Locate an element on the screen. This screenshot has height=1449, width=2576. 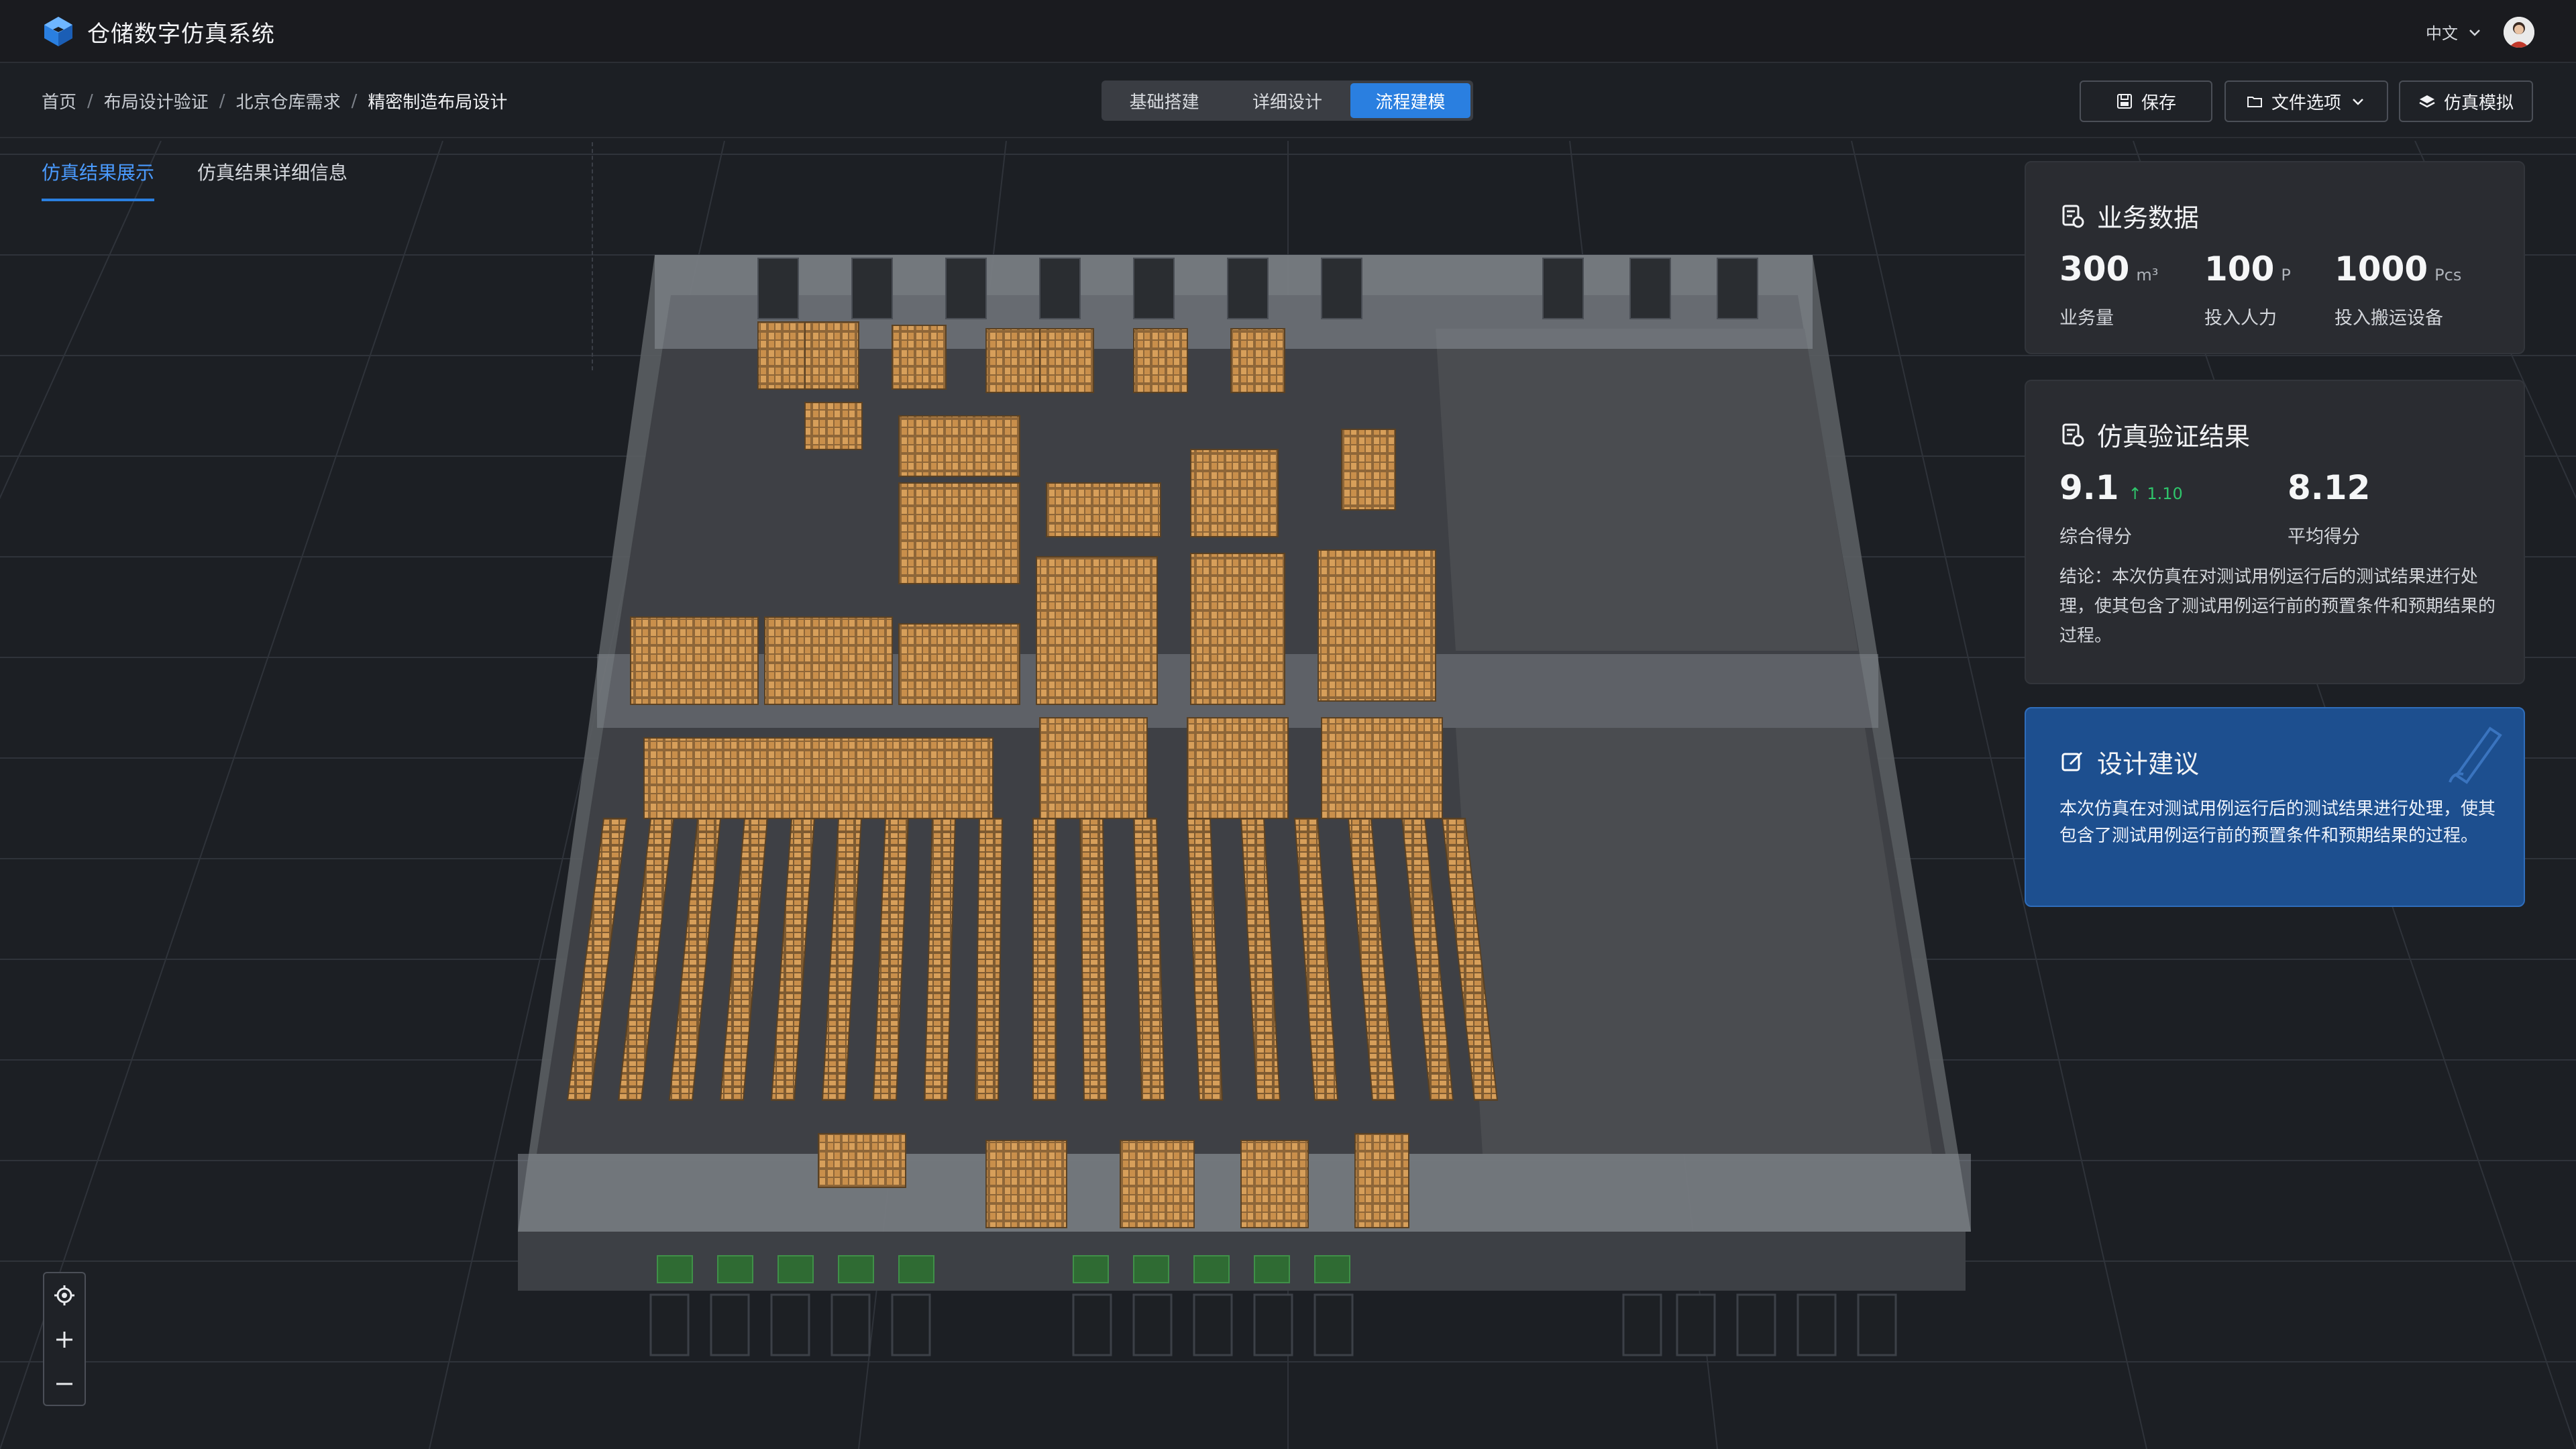
language-label: 中文 is located at coordinates (2442, 33).